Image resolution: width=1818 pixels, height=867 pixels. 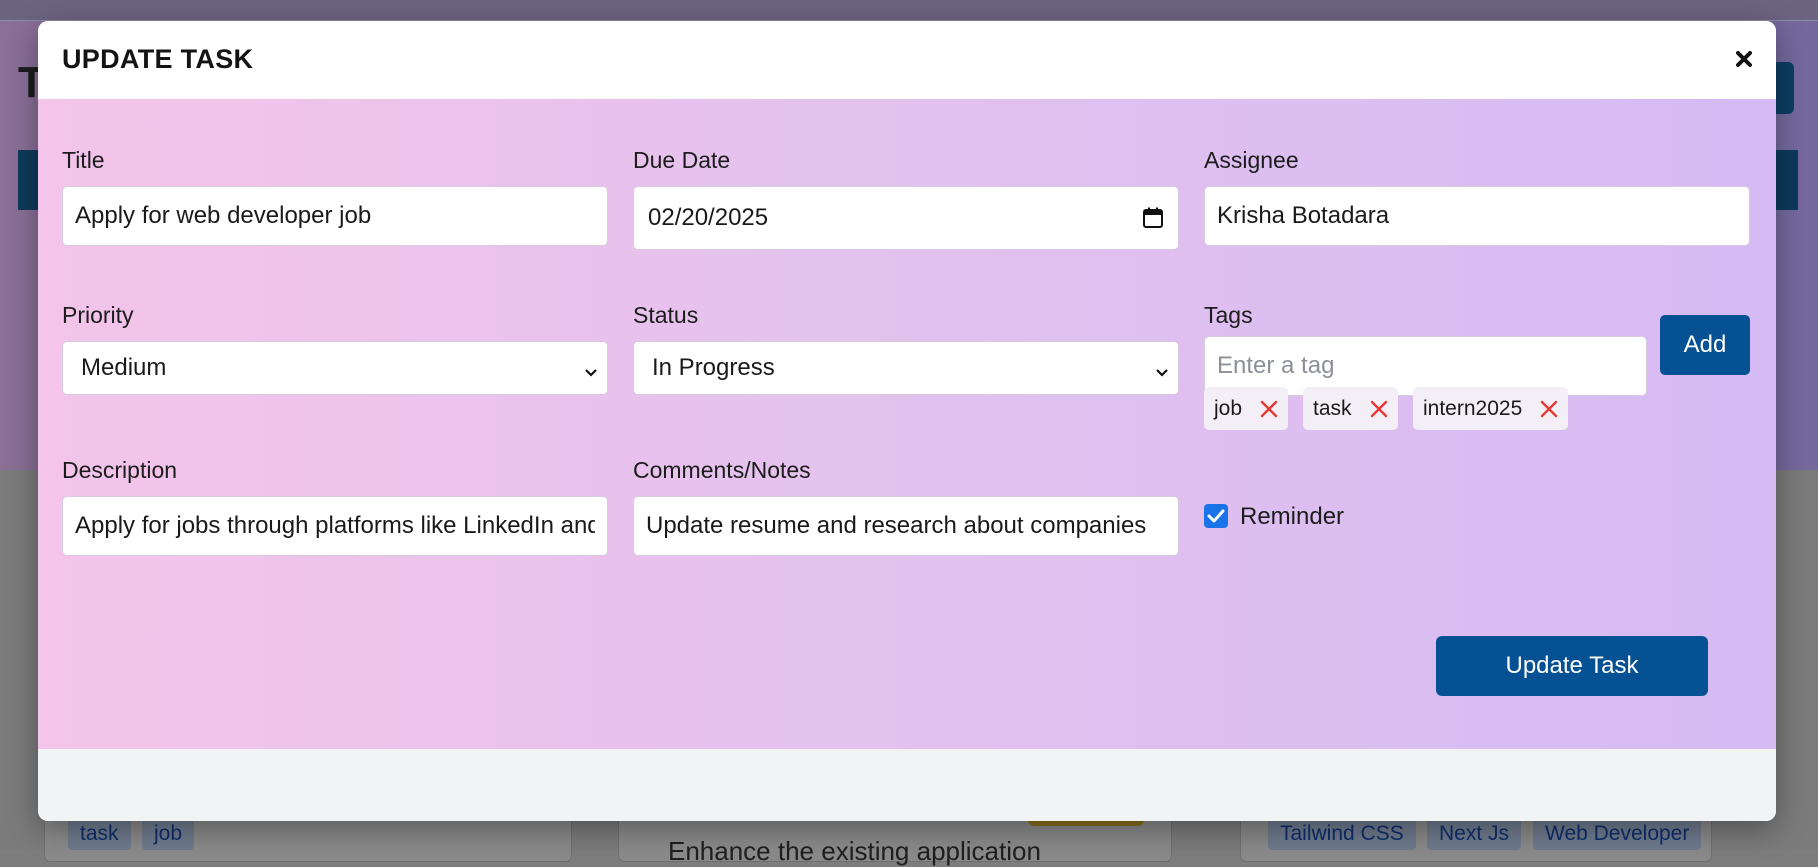 I want to click on due-date-value: 02/20/2025, so click(x=708, y=217).